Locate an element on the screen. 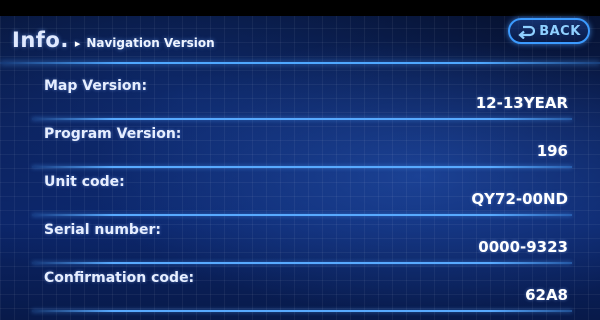  header-bar: Info. ▸ Navigation Version BACK is located at coordinates (300, 39).